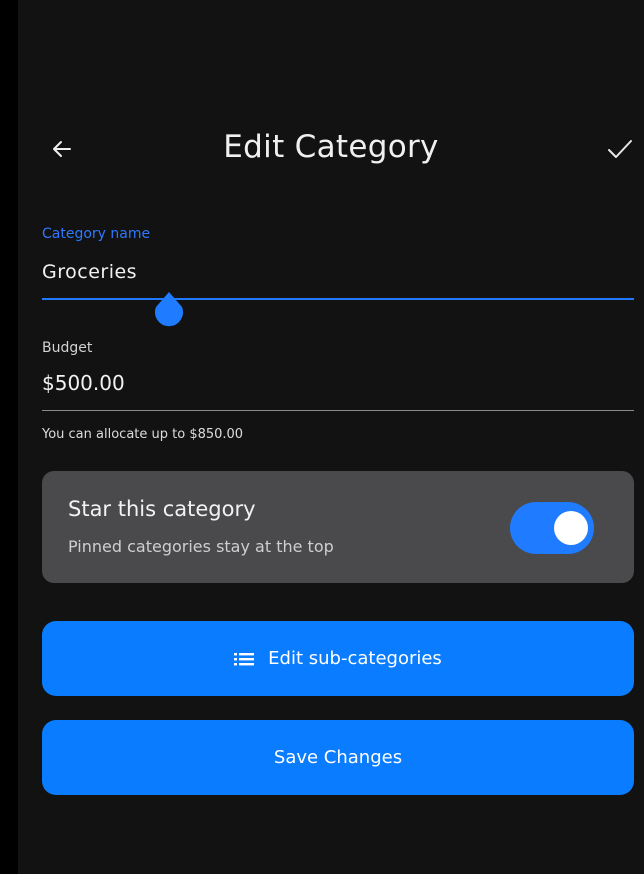 The image size is (644, 874). What do you see at coordinates (244, 658) in the screenshot?
I see `list-icon` at bounding box center [244, 658].